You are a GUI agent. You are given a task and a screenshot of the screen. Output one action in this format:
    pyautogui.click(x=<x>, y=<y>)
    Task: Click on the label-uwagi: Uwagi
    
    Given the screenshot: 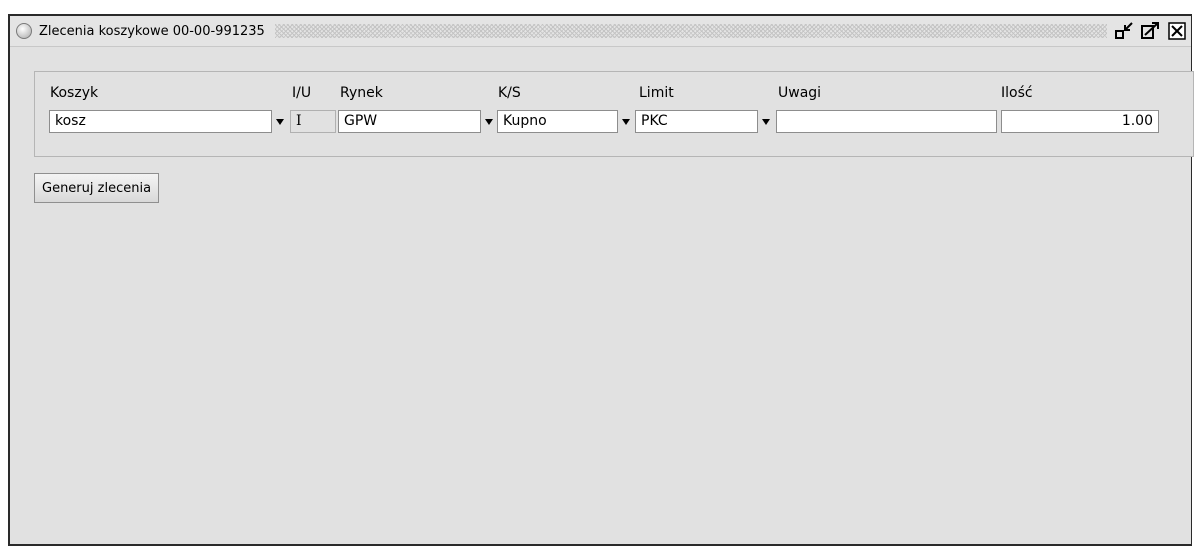 What is the action you would take?
    pyautogui.click(x=800, y=93)
    